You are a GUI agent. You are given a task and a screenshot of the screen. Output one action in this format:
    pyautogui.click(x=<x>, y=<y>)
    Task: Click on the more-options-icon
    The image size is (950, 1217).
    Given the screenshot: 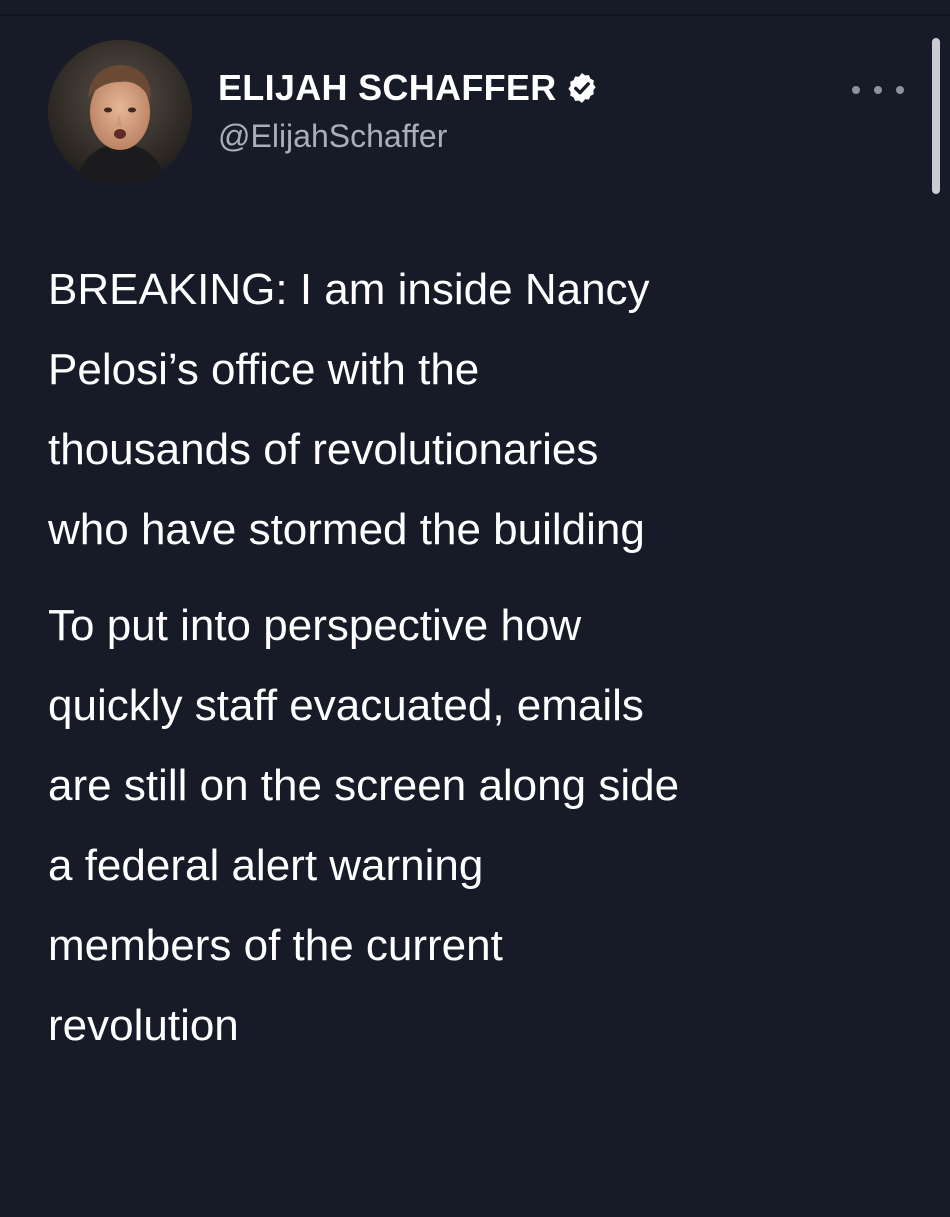 What is the action you would take?
    pyautogui.click(x=878, y=90)
    